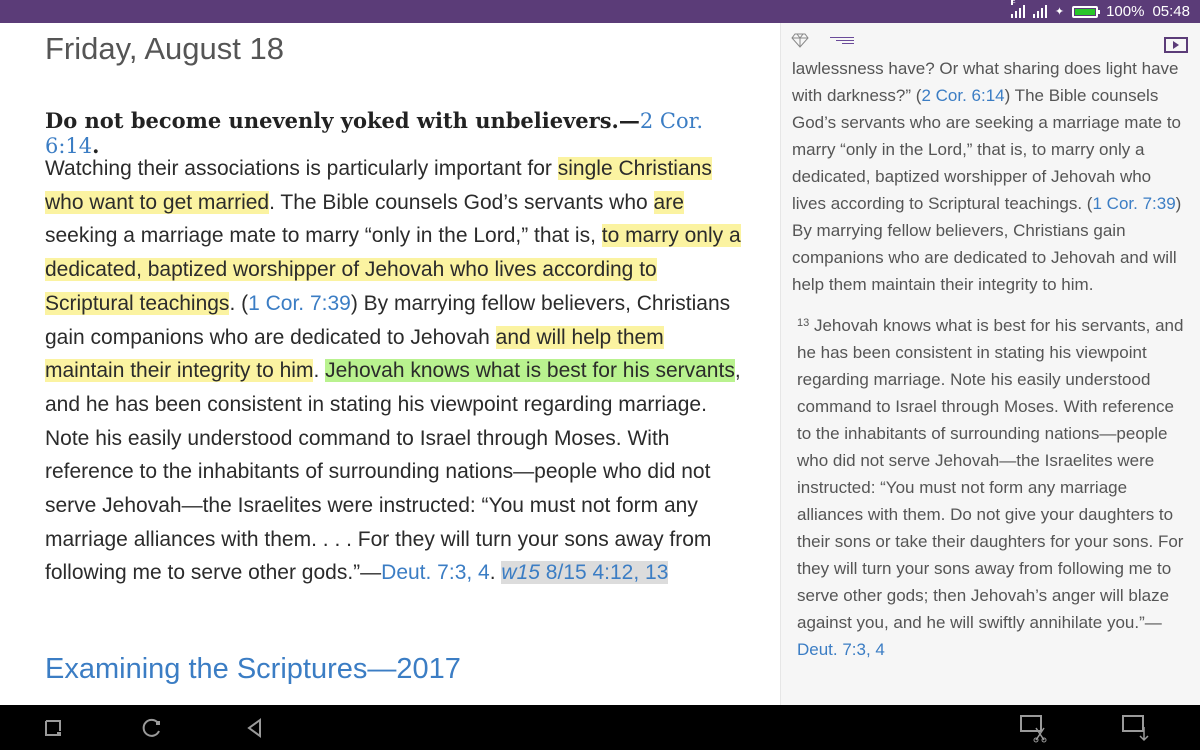 This screenshot has width=1200, height=750. What do you see at coordinates (1013, 2) in the screenshot?
I see `signal-type-label: E` at bounding box center [1013, 2].